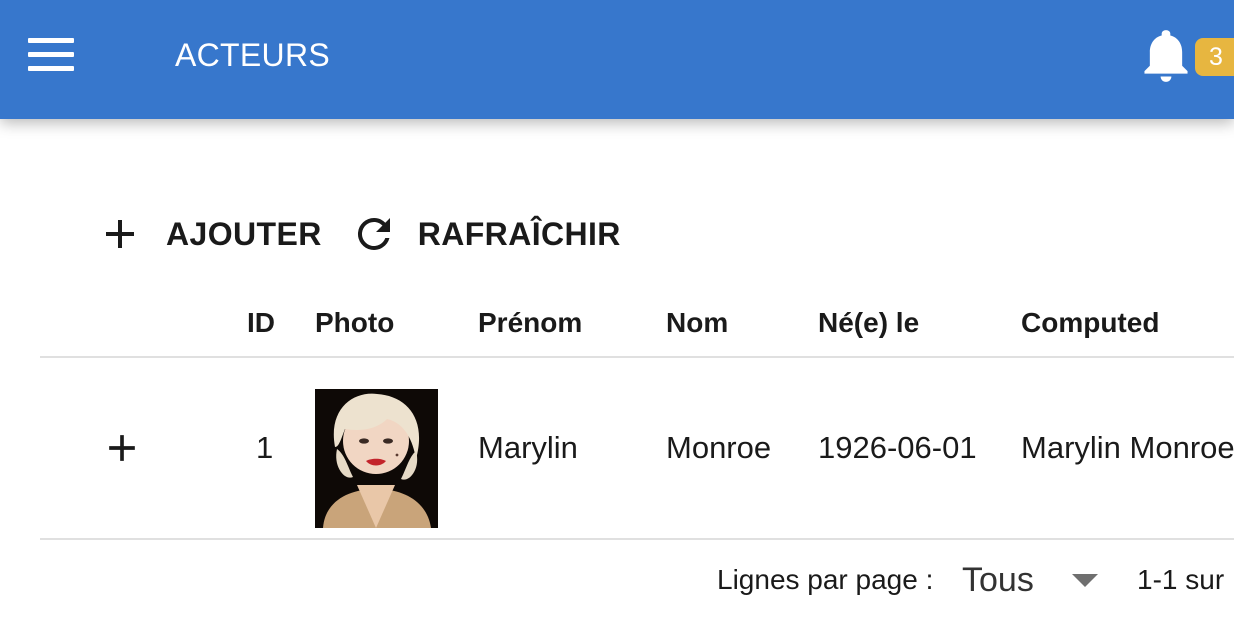  I want to click on add-button: AJOUTER, so click(209, 234).